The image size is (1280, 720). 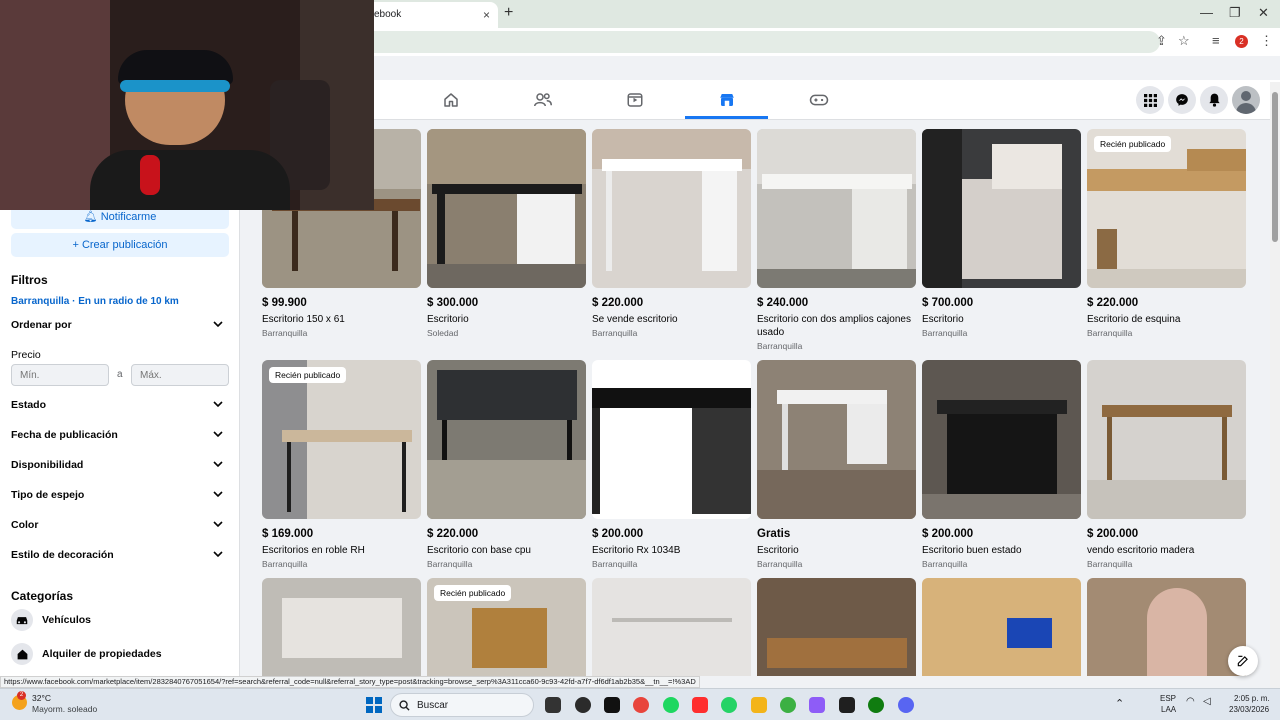 I want to click on install-app-icon: ⇪, so click(x=1161, y=41).